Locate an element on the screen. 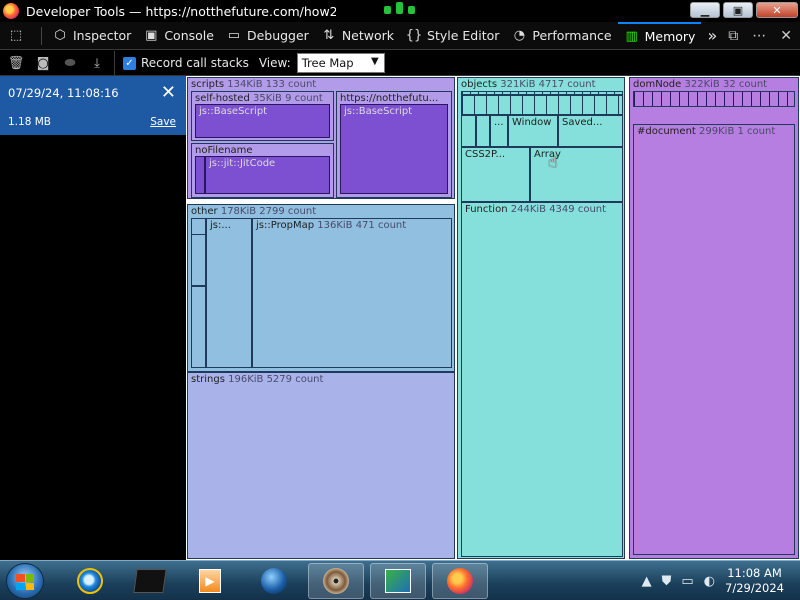  security-shield-icon: ⛊ is located at coordinates (667, 581).